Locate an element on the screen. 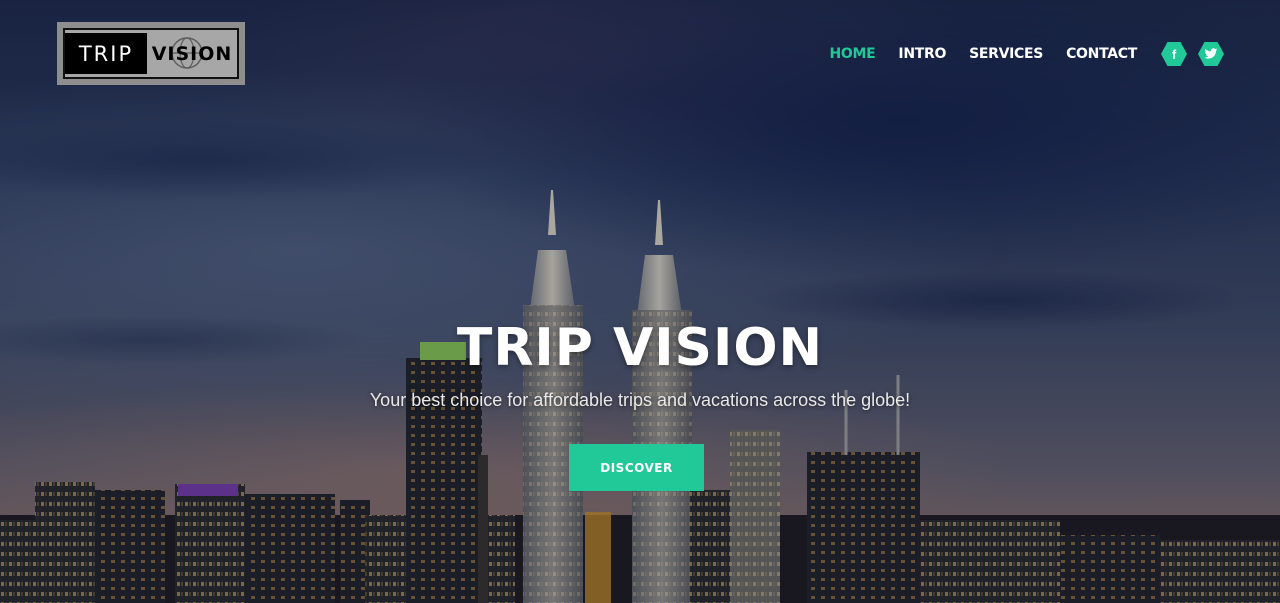 The height and width of the screenshot is (603, 1280). twitter-bird-icon is located at coordinates (1211, 53).